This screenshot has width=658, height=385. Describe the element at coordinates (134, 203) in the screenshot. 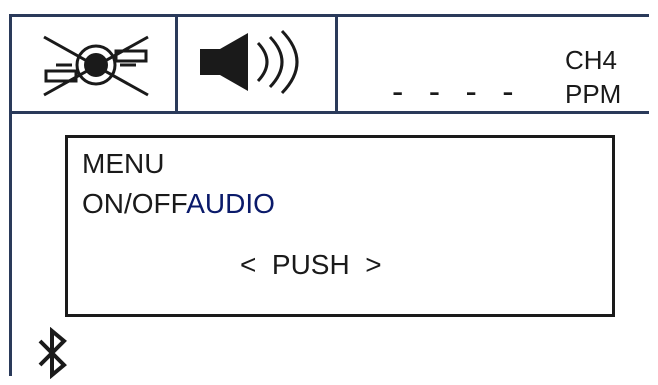

I see `menu-option-label: ON/OFF` at that location.